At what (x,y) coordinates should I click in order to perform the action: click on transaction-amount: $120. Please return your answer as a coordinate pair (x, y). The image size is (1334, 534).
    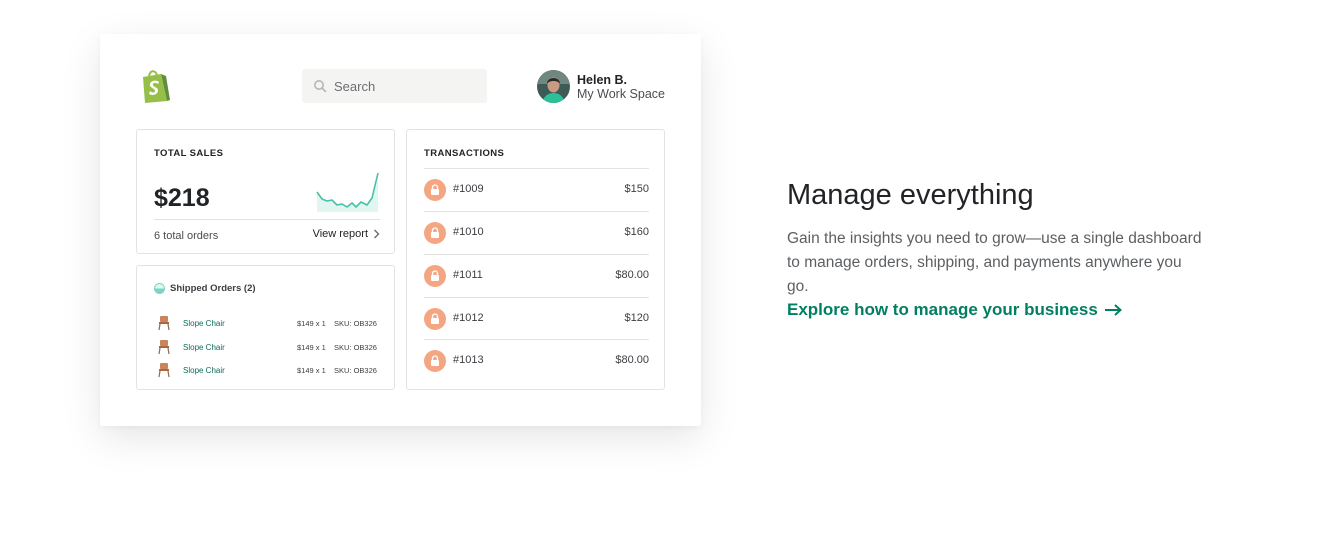
    Looking at the image, I should click on (636, 318).